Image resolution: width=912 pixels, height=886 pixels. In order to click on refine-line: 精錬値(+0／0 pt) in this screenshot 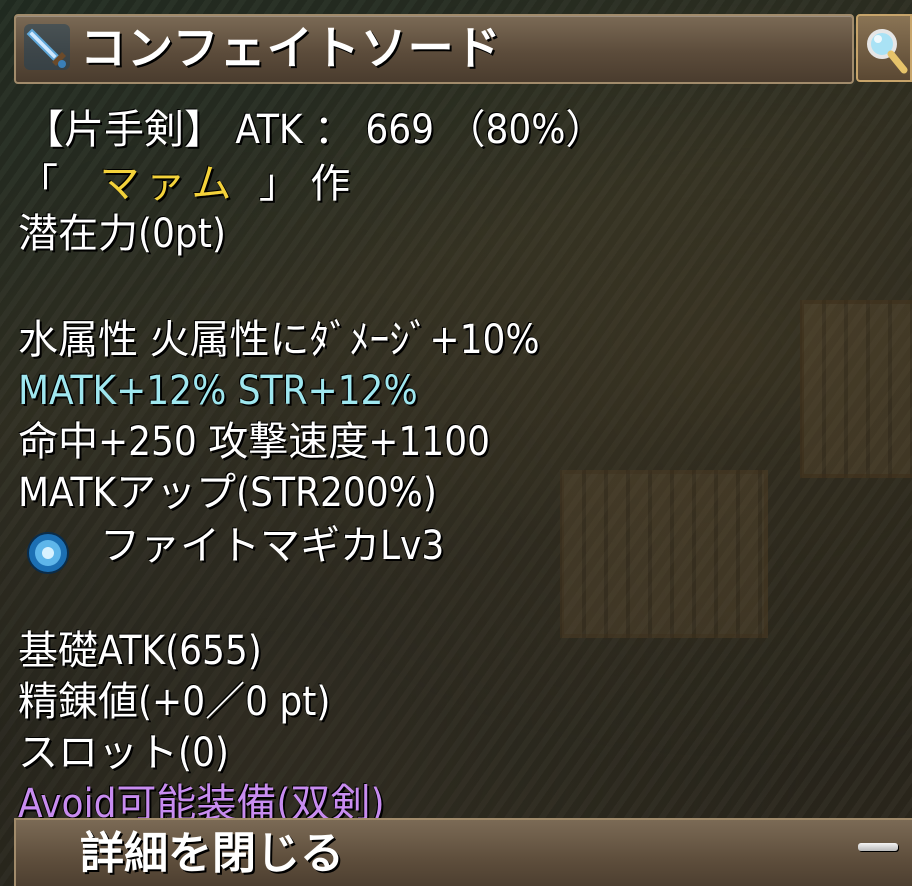, I will do `click(174, 702)`.